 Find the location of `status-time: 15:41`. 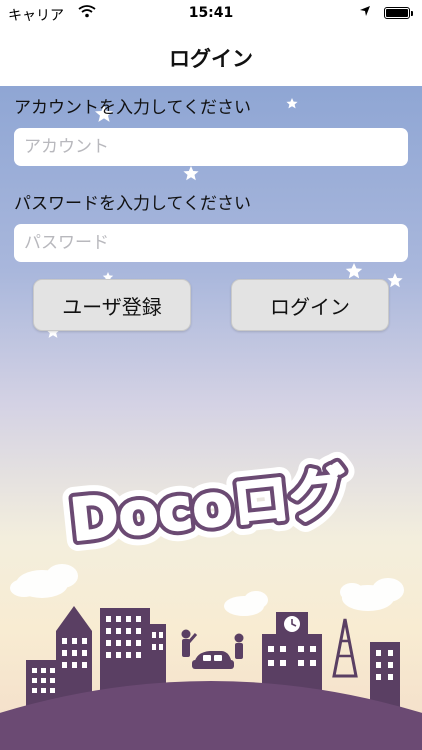

status-time: 15:41 is located at coordinates (211, 13).